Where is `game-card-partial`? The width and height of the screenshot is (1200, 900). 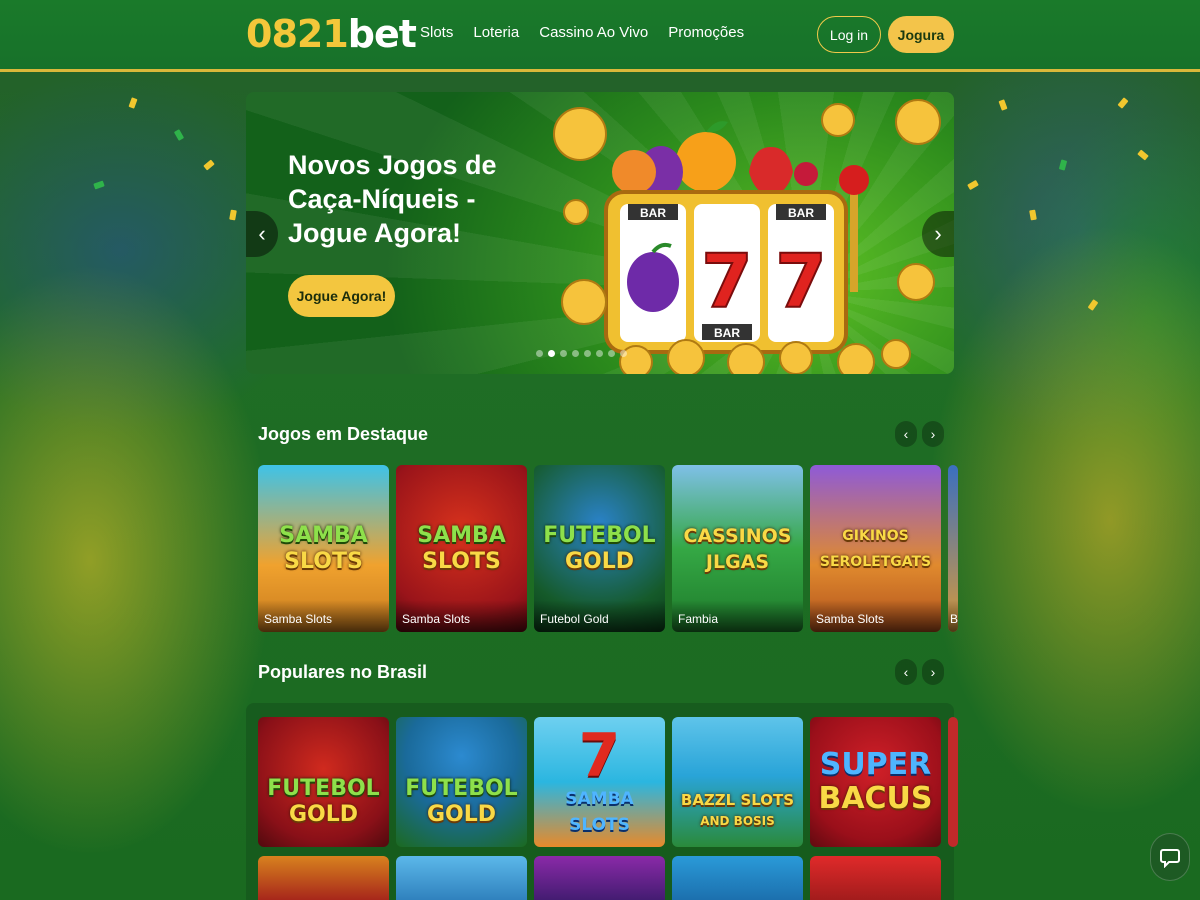
game-card-partial is located at coordinates (953, 782).